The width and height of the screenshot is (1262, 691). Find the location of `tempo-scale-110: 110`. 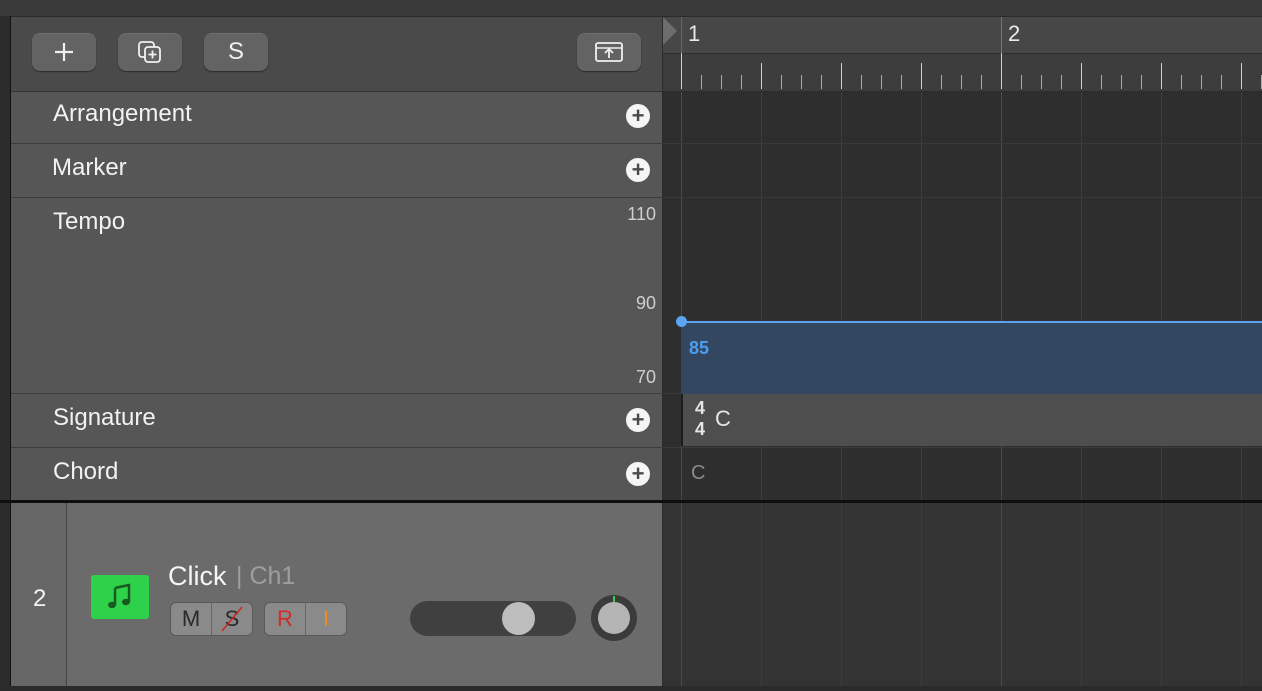

tempo-scale-110: 110 is located at coordinates (641, 214).